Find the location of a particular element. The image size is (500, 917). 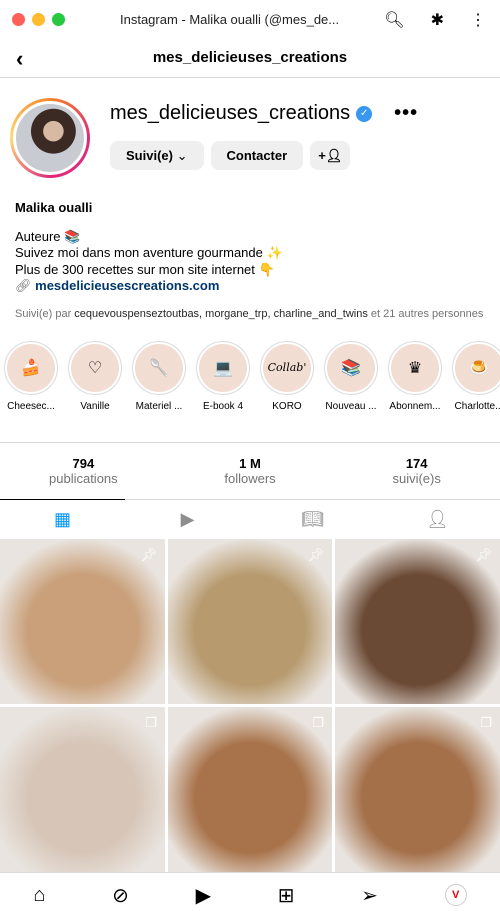

highlight-item: 💻 E-book 4 is located at coordinates (223, 376).